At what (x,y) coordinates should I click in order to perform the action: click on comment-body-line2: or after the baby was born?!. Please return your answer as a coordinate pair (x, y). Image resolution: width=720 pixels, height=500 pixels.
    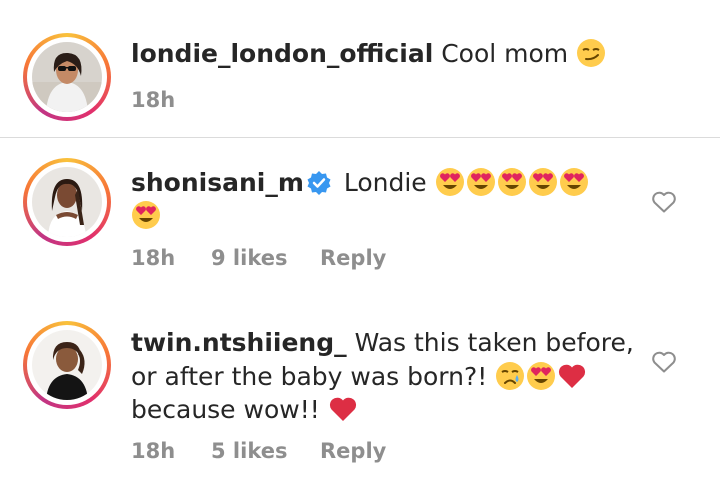
    Looking at the image, I should click on (309, 376).